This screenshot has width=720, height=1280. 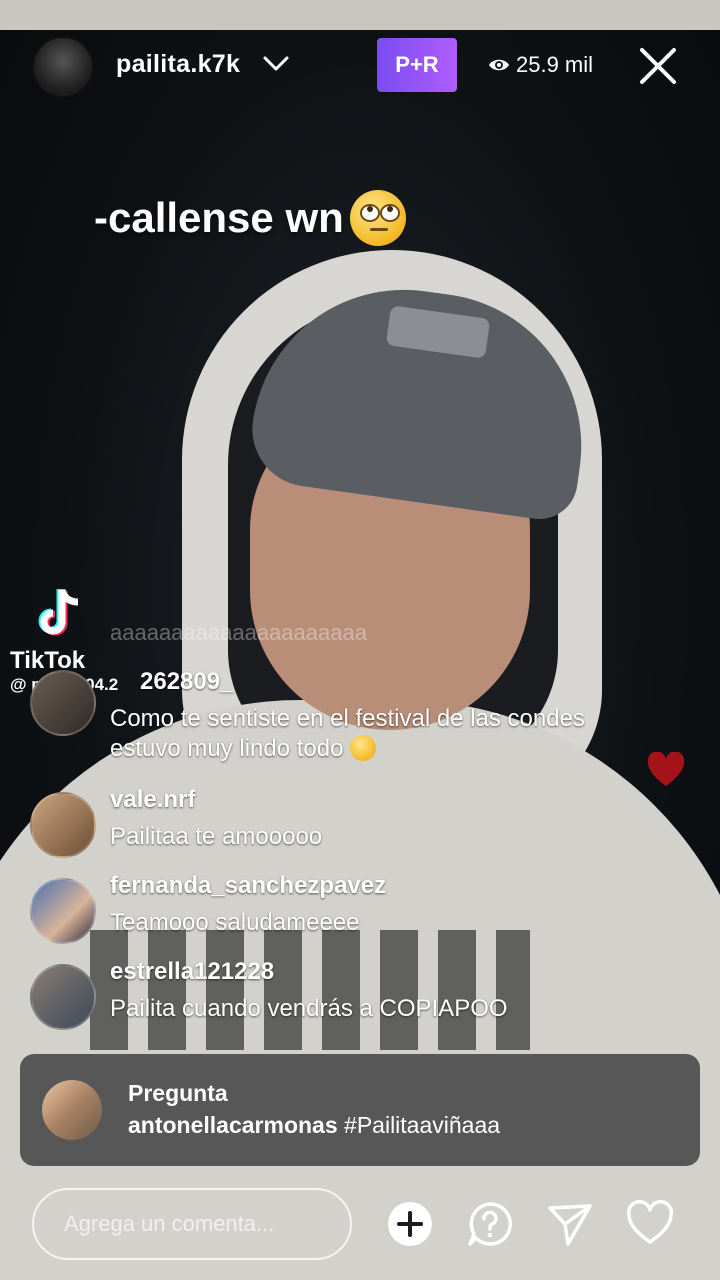 What do you see at coordinates (72, 1110) in the screenshot?
I see `question-avatar` at bounding box center [72, 1110].